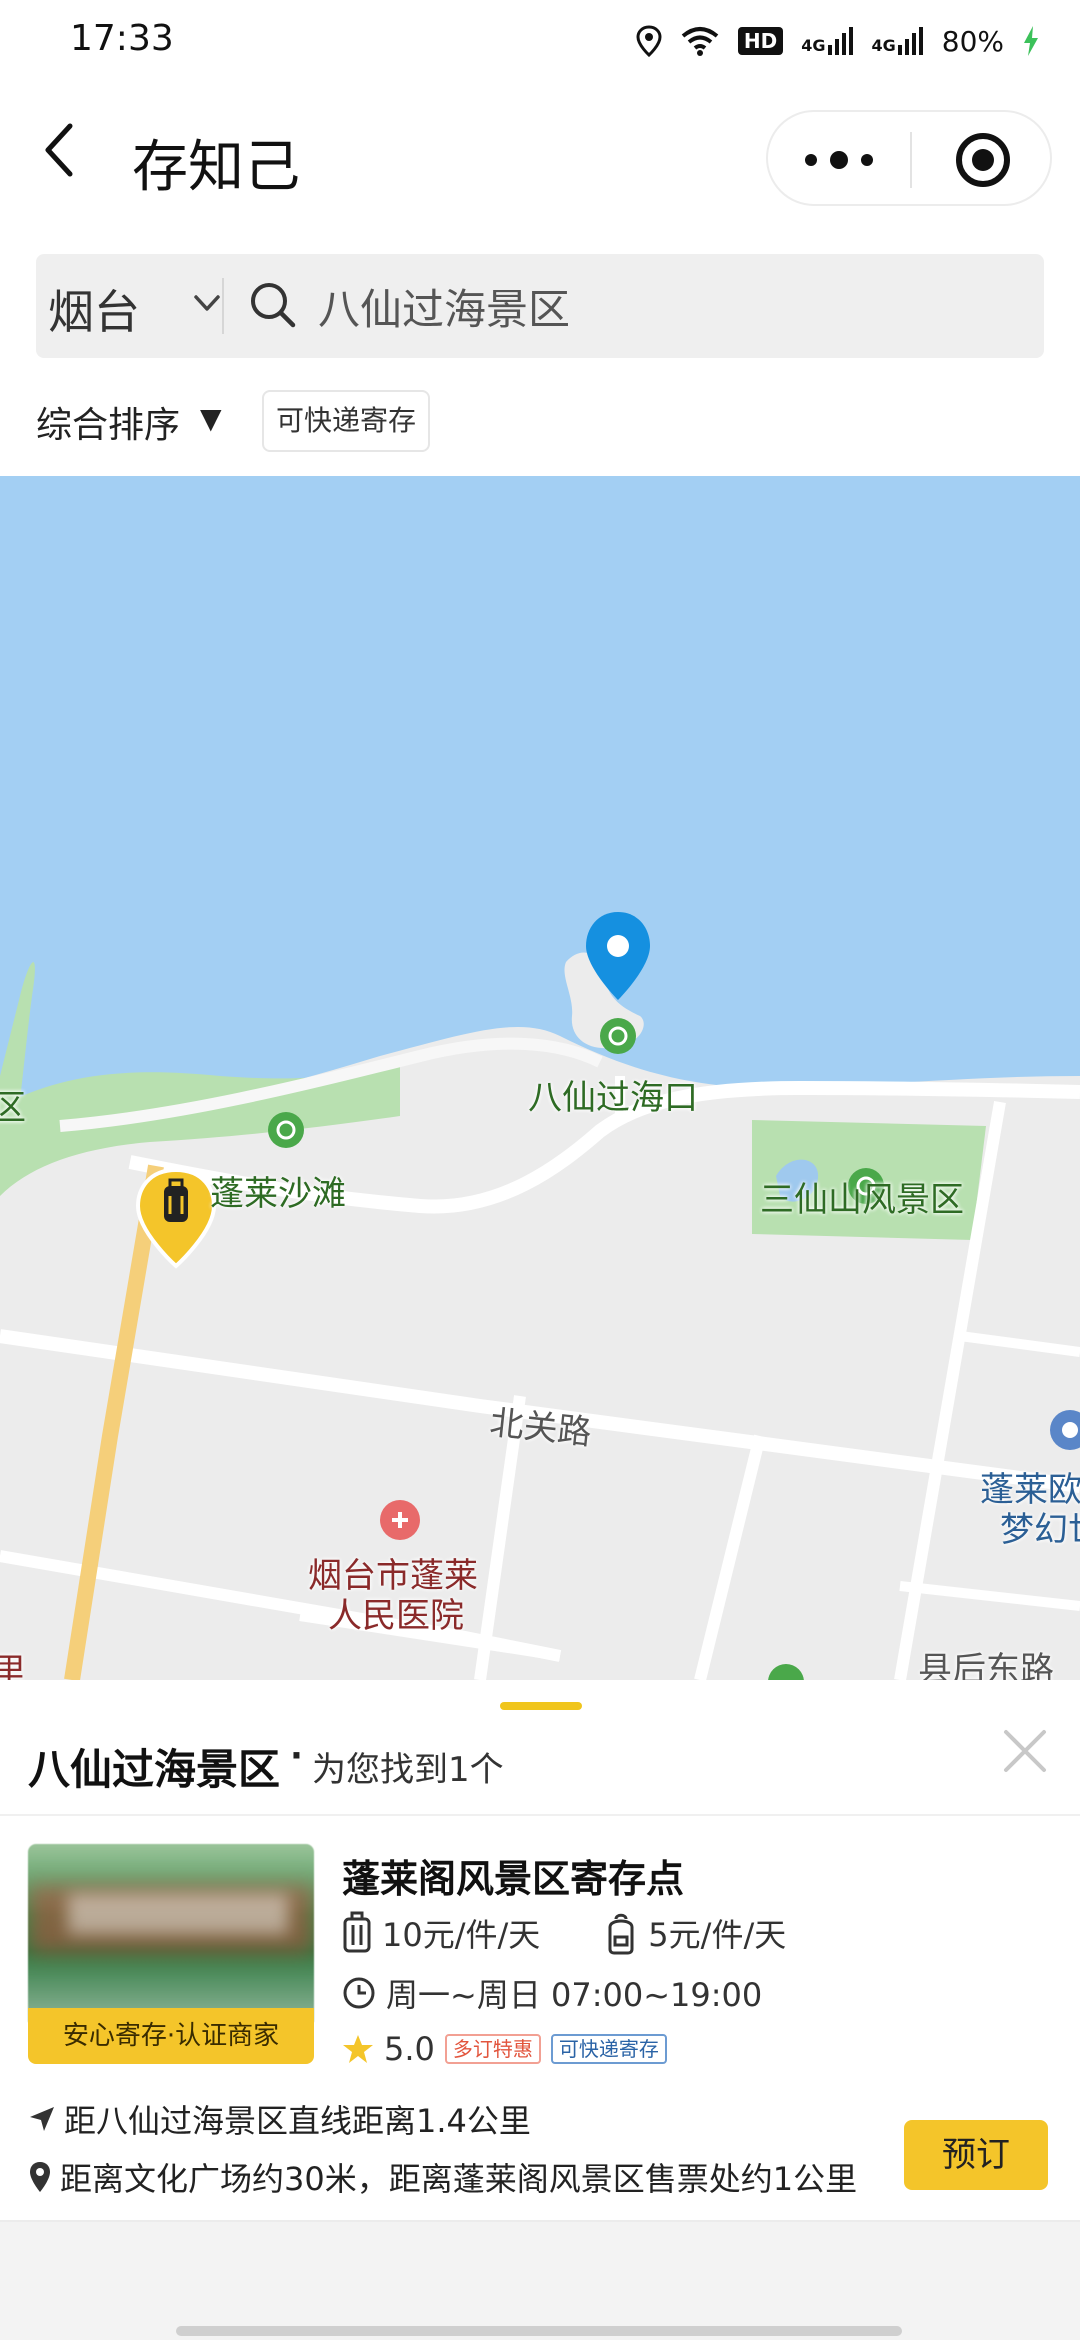 The image size is (1080, 2340). Describe the element at coordinates (717, 1935) in the screenshot. I see `small-item-price: 5元/件/天` at that location.